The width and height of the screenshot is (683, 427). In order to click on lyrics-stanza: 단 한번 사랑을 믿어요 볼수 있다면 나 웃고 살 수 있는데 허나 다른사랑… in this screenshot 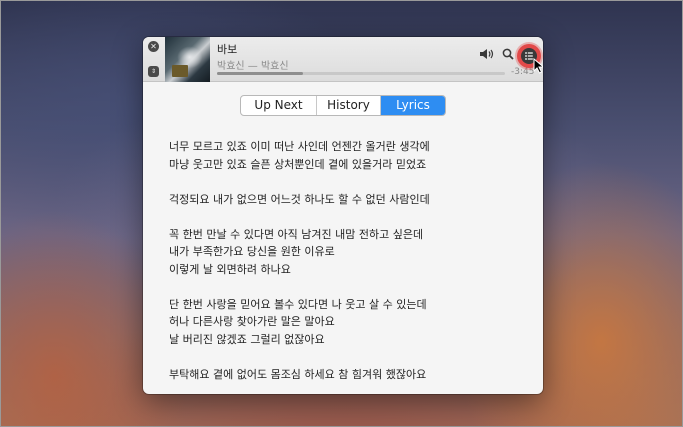, I will do `click(344, 322)`.